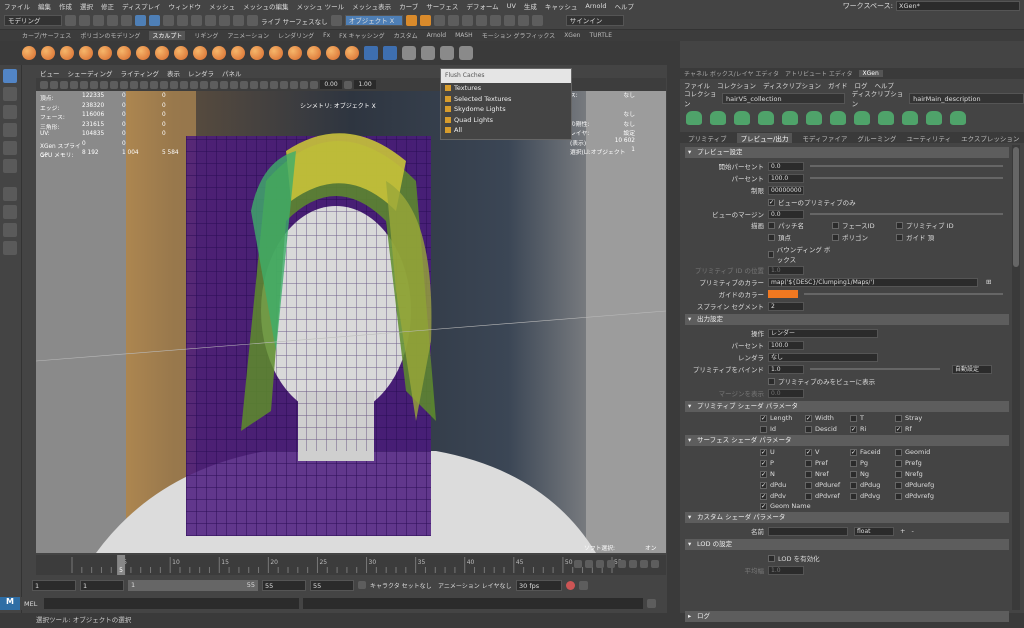 The height and width of the screenshot is (628, 1024). What do you see at coordinates (154, 84) in the screenshot?
I see `wireframe-icon` at bounding box center [154, 84].